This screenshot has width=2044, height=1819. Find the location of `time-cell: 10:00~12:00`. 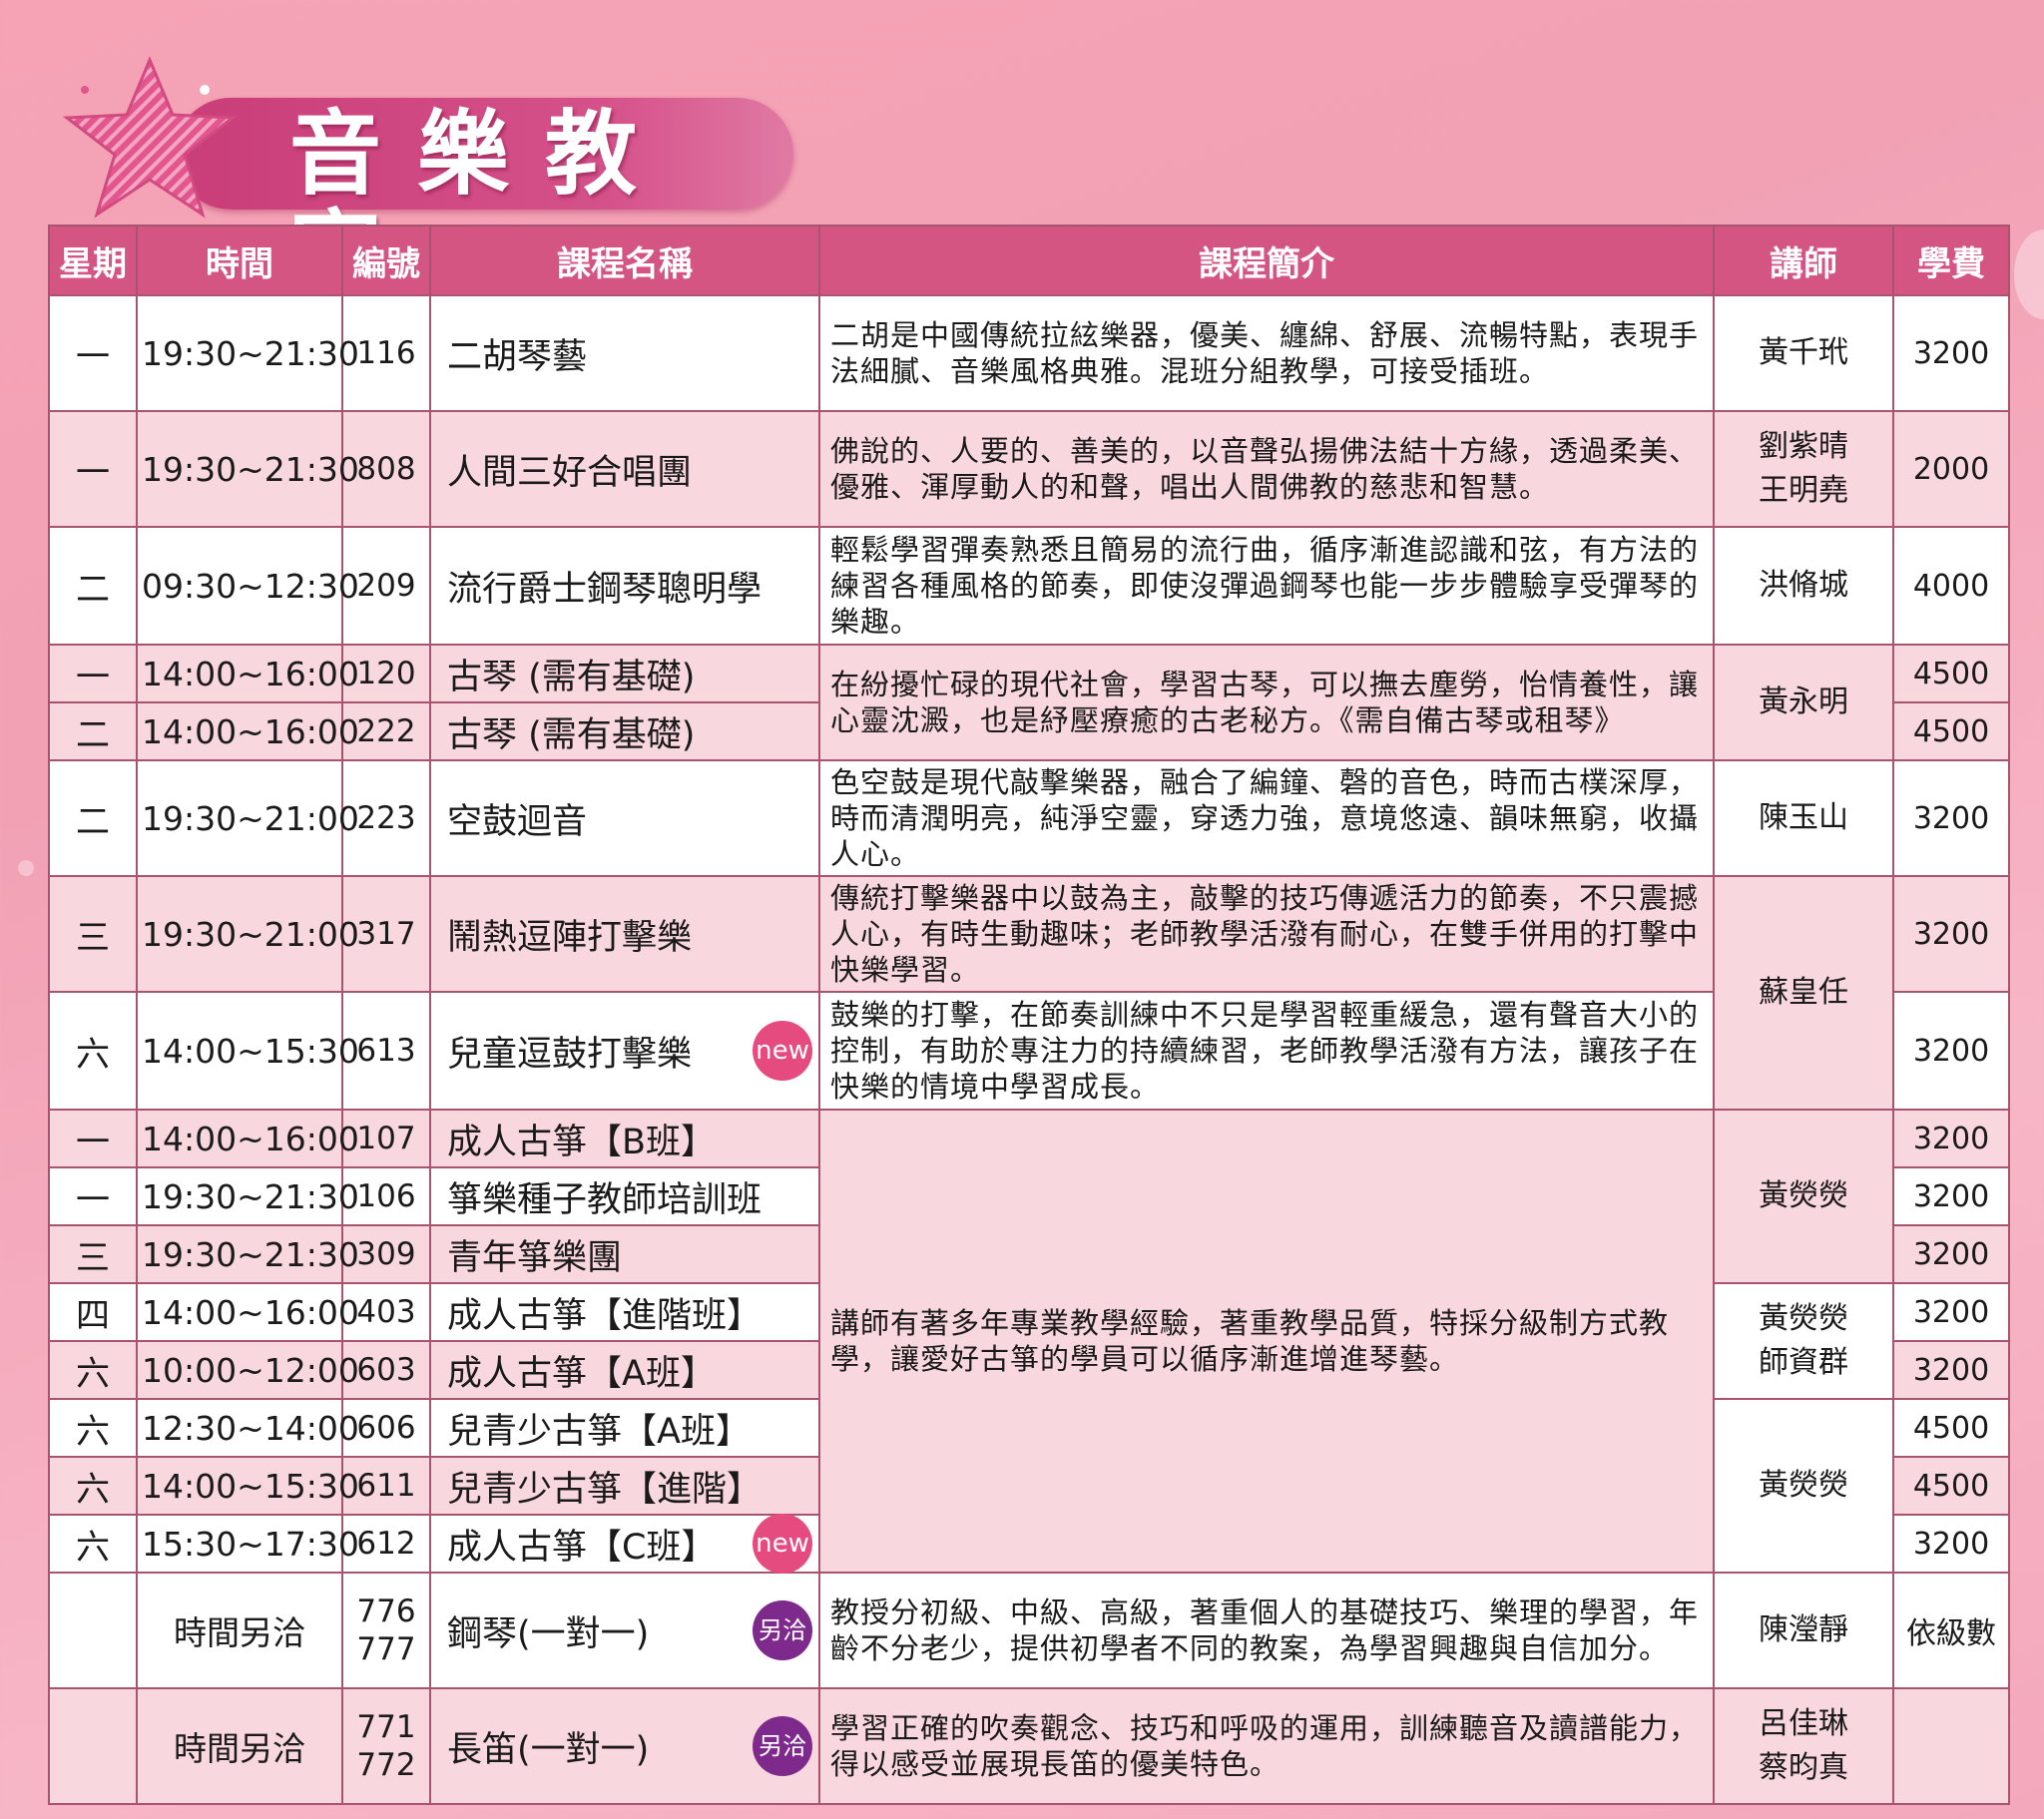

time-cell: 10:00~12:00 is located at coordinates (247, 1370).